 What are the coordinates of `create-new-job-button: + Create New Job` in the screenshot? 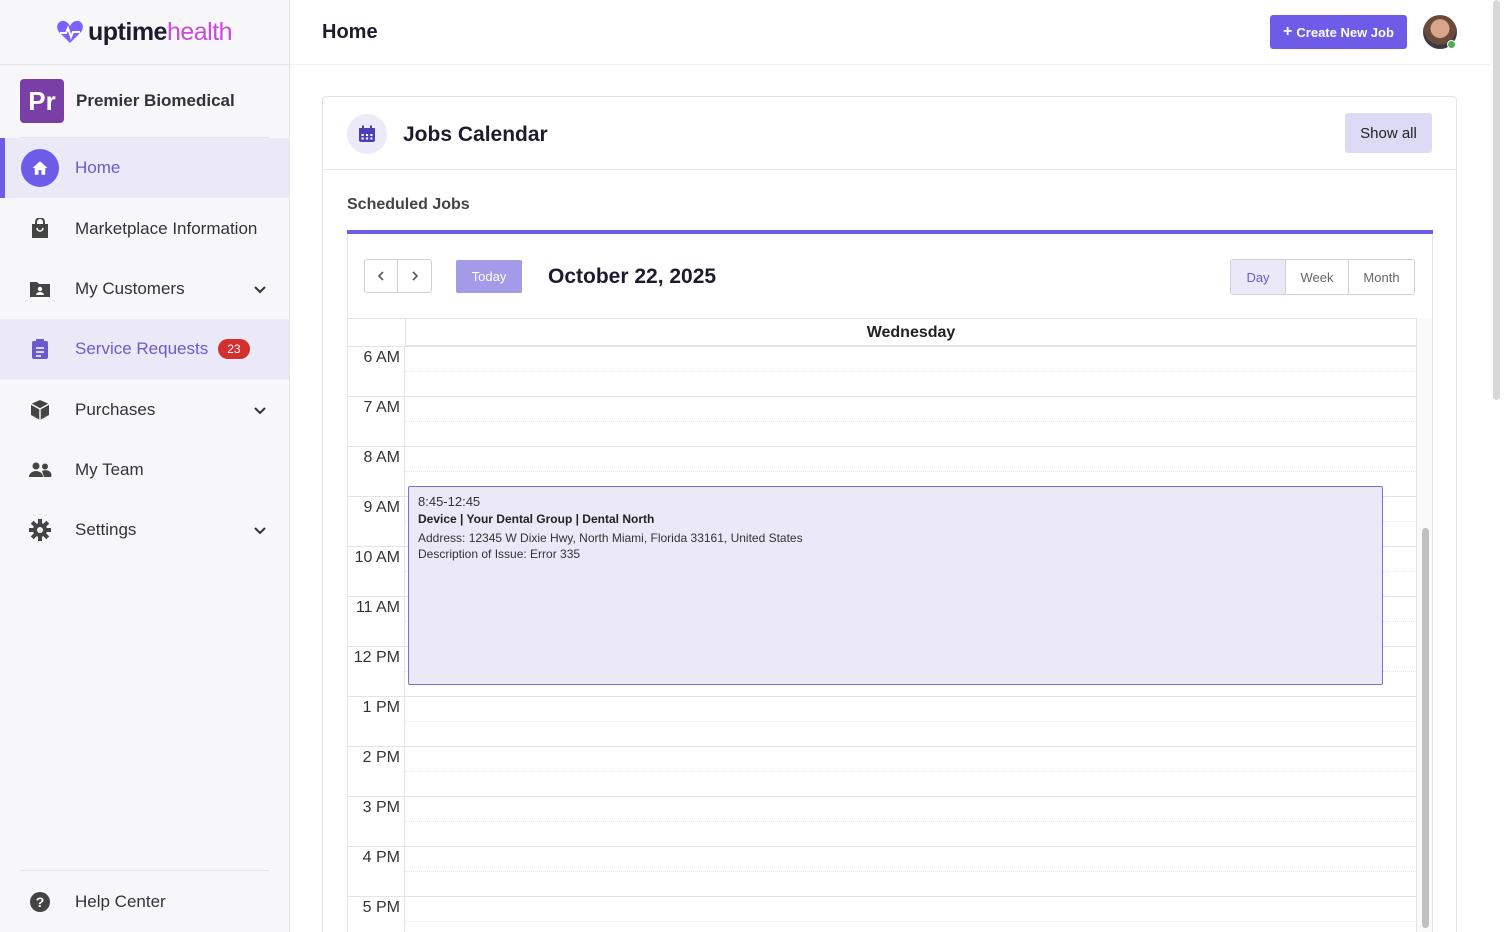 It's located at (1338, 32).